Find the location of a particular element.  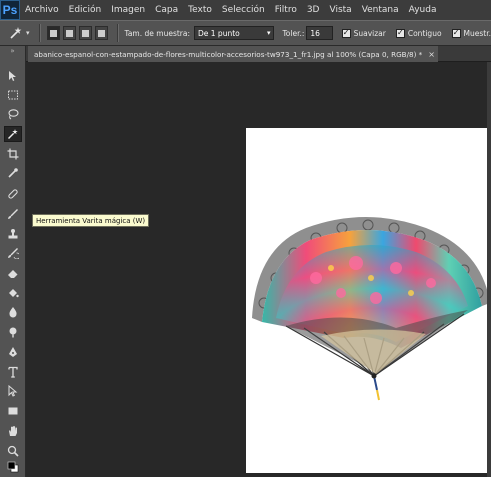

antialias-label: Suavizar is located at coordinates (369, 33).